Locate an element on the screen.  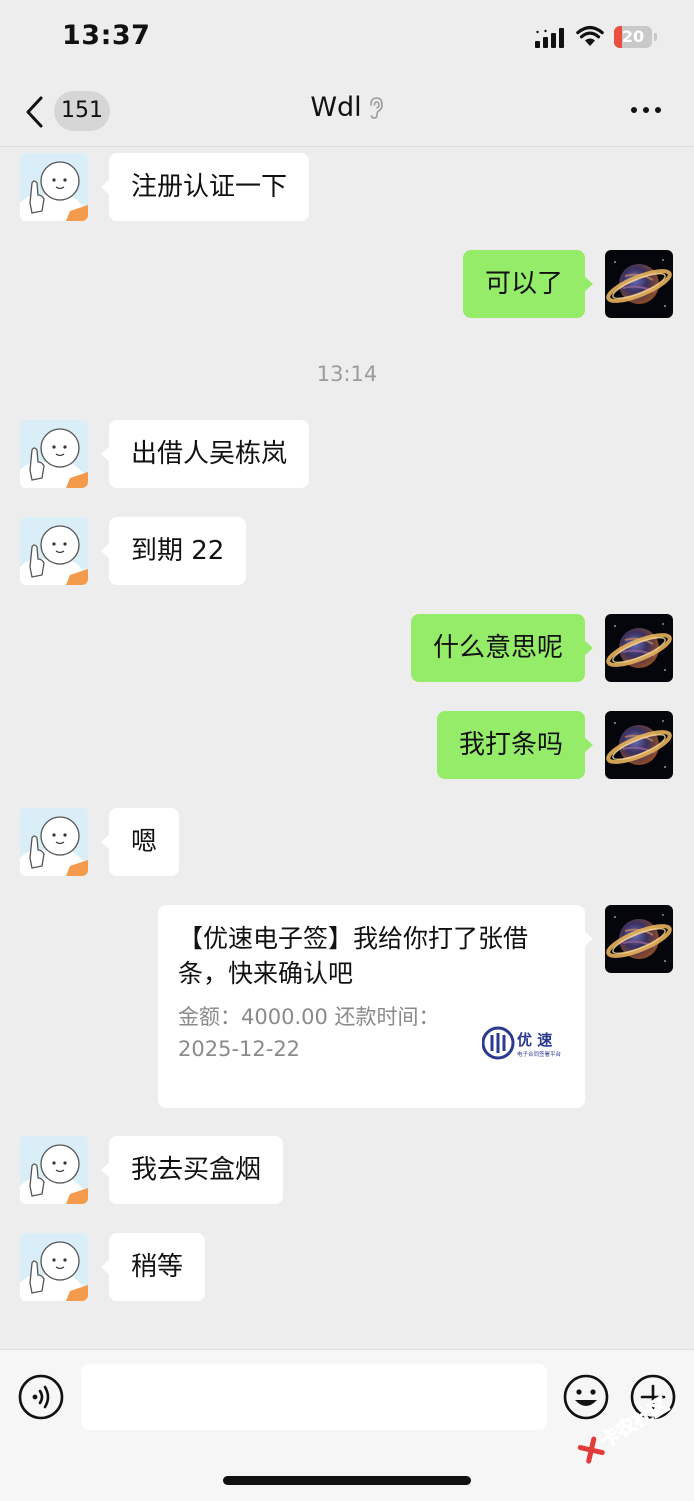
battery-icon: 20 is located at coordinates (636, 37).